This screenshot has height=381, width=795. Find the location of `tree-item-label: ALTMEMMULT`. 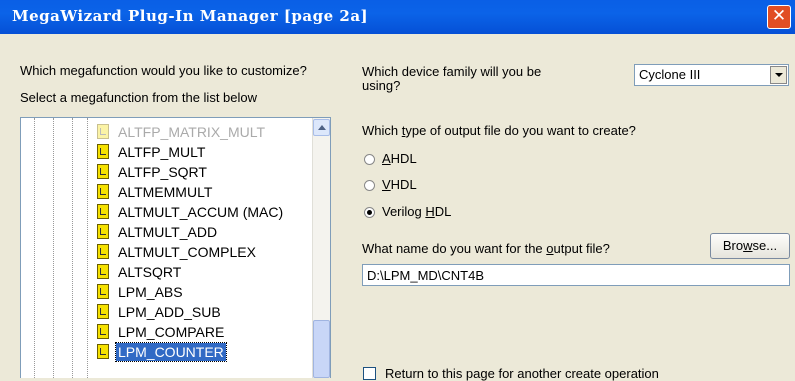

tree-item-label: ALTMEMMULT is located at coordinates (165, 192).